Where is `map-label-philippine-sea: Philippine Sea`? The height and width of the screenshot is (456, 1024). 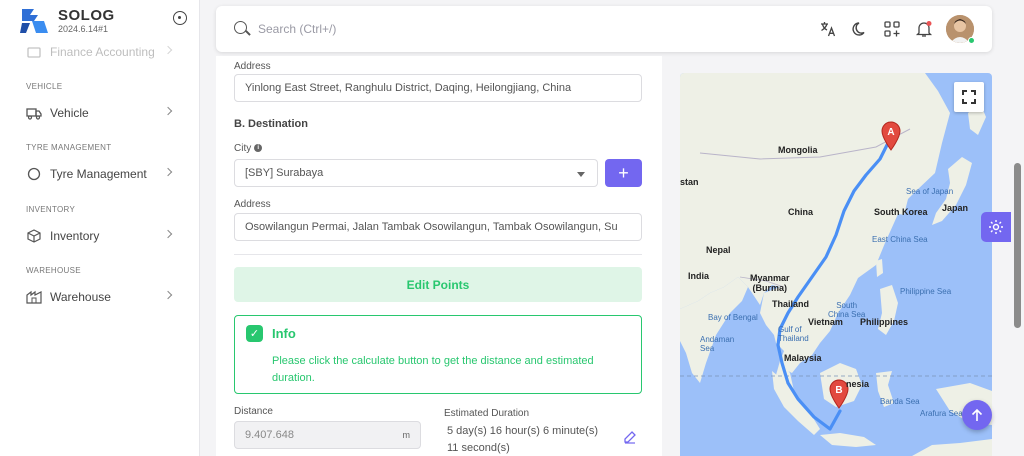 map-label-philippine-sea: Philippine Sea is located at coordinates (926, 291).